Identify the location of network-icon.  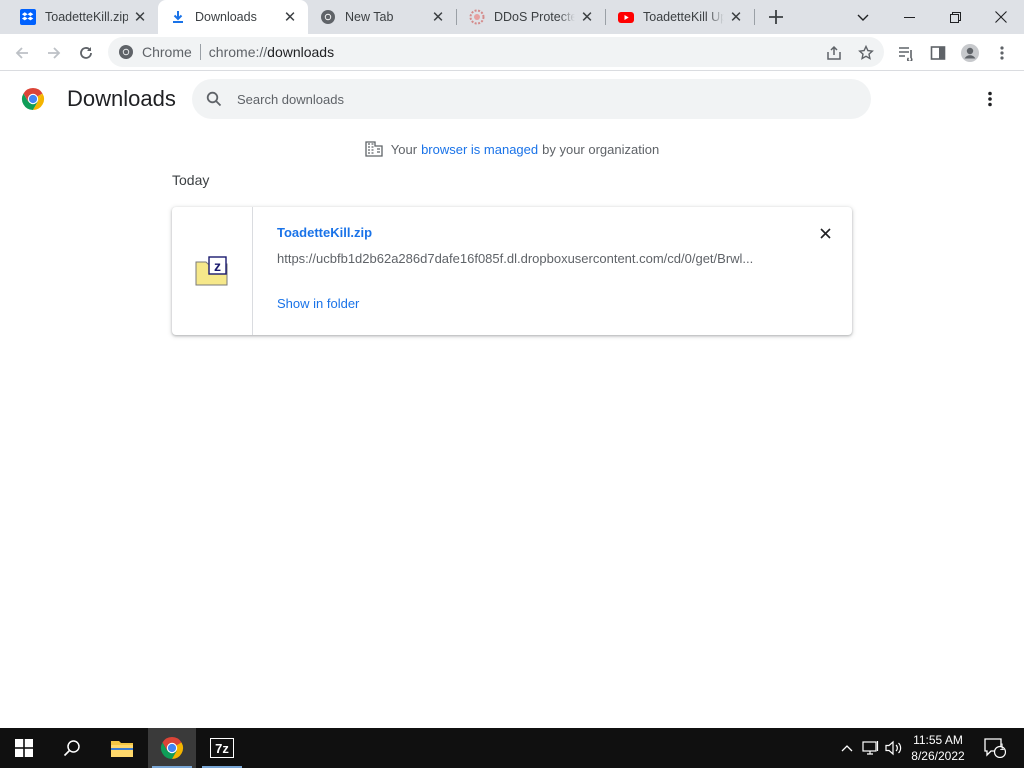
(870, 748).